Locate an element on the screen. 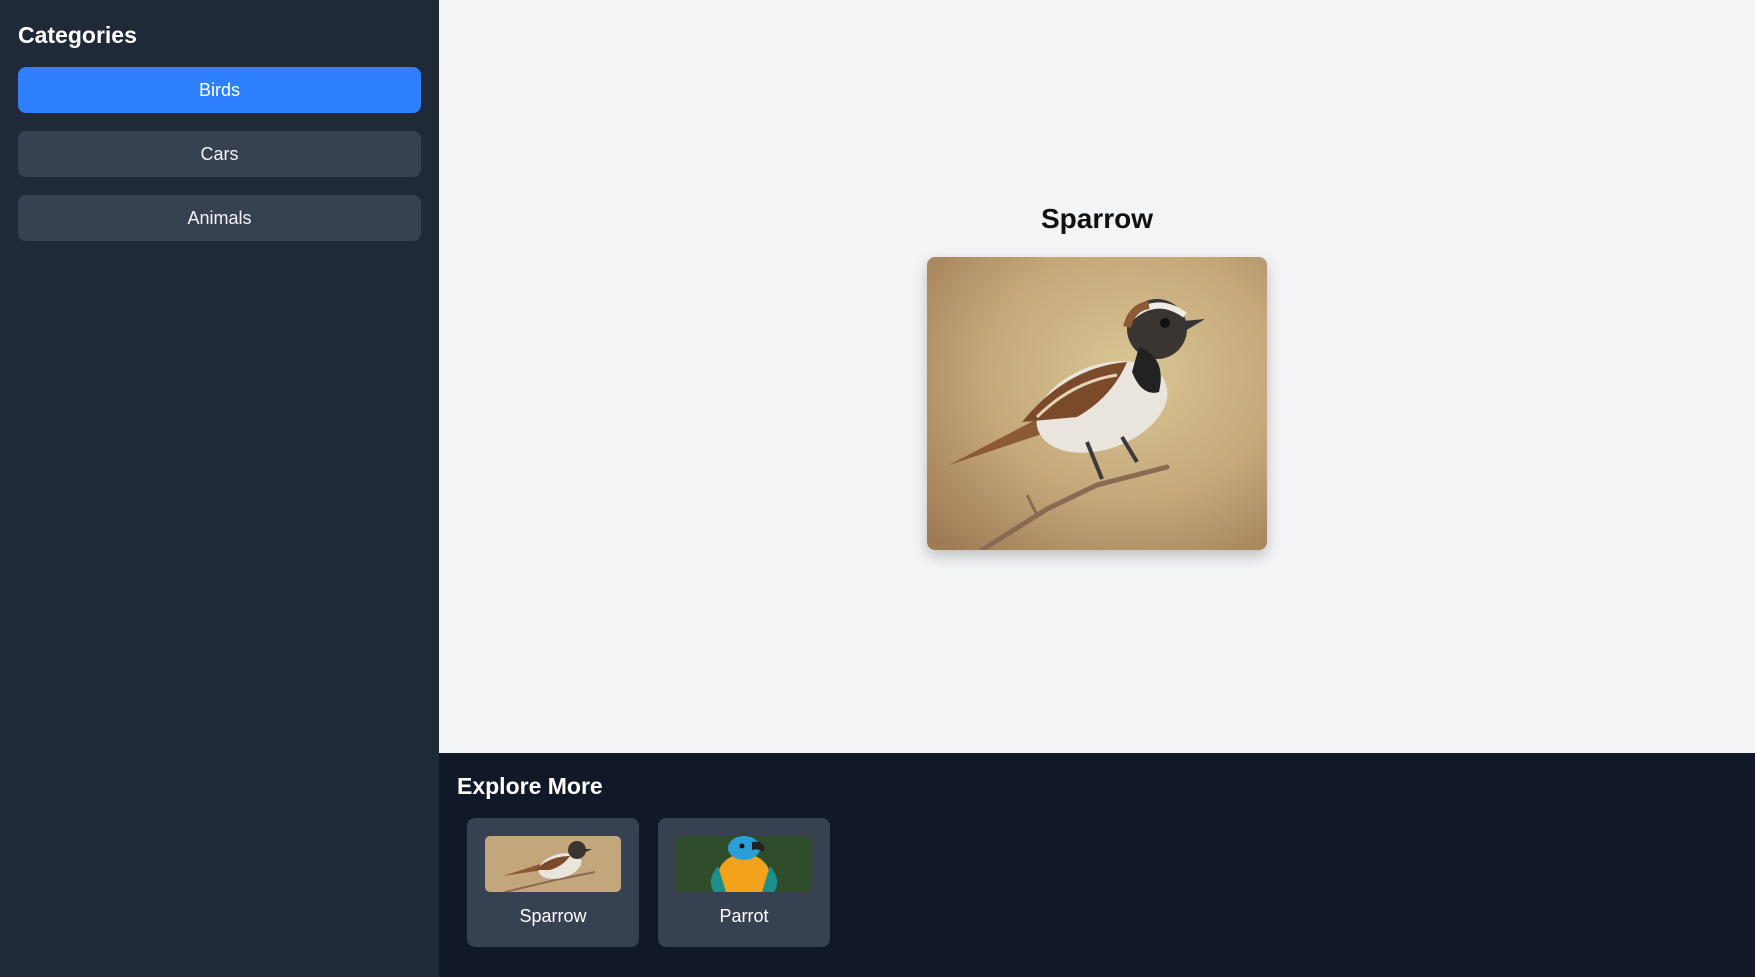 The width and height of the screenshot is (1755, 977). parrot-thumbnail is located at coordinates (744, 864).